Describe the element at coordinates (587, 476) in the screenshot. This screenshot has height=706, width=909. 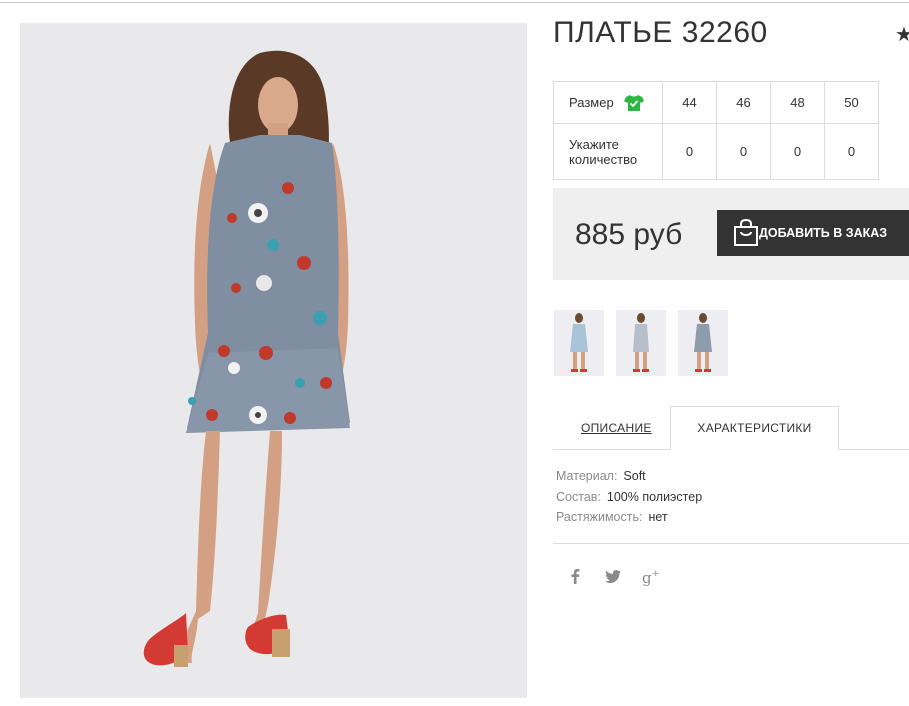
I see `spec-key: Материал:` at that location.